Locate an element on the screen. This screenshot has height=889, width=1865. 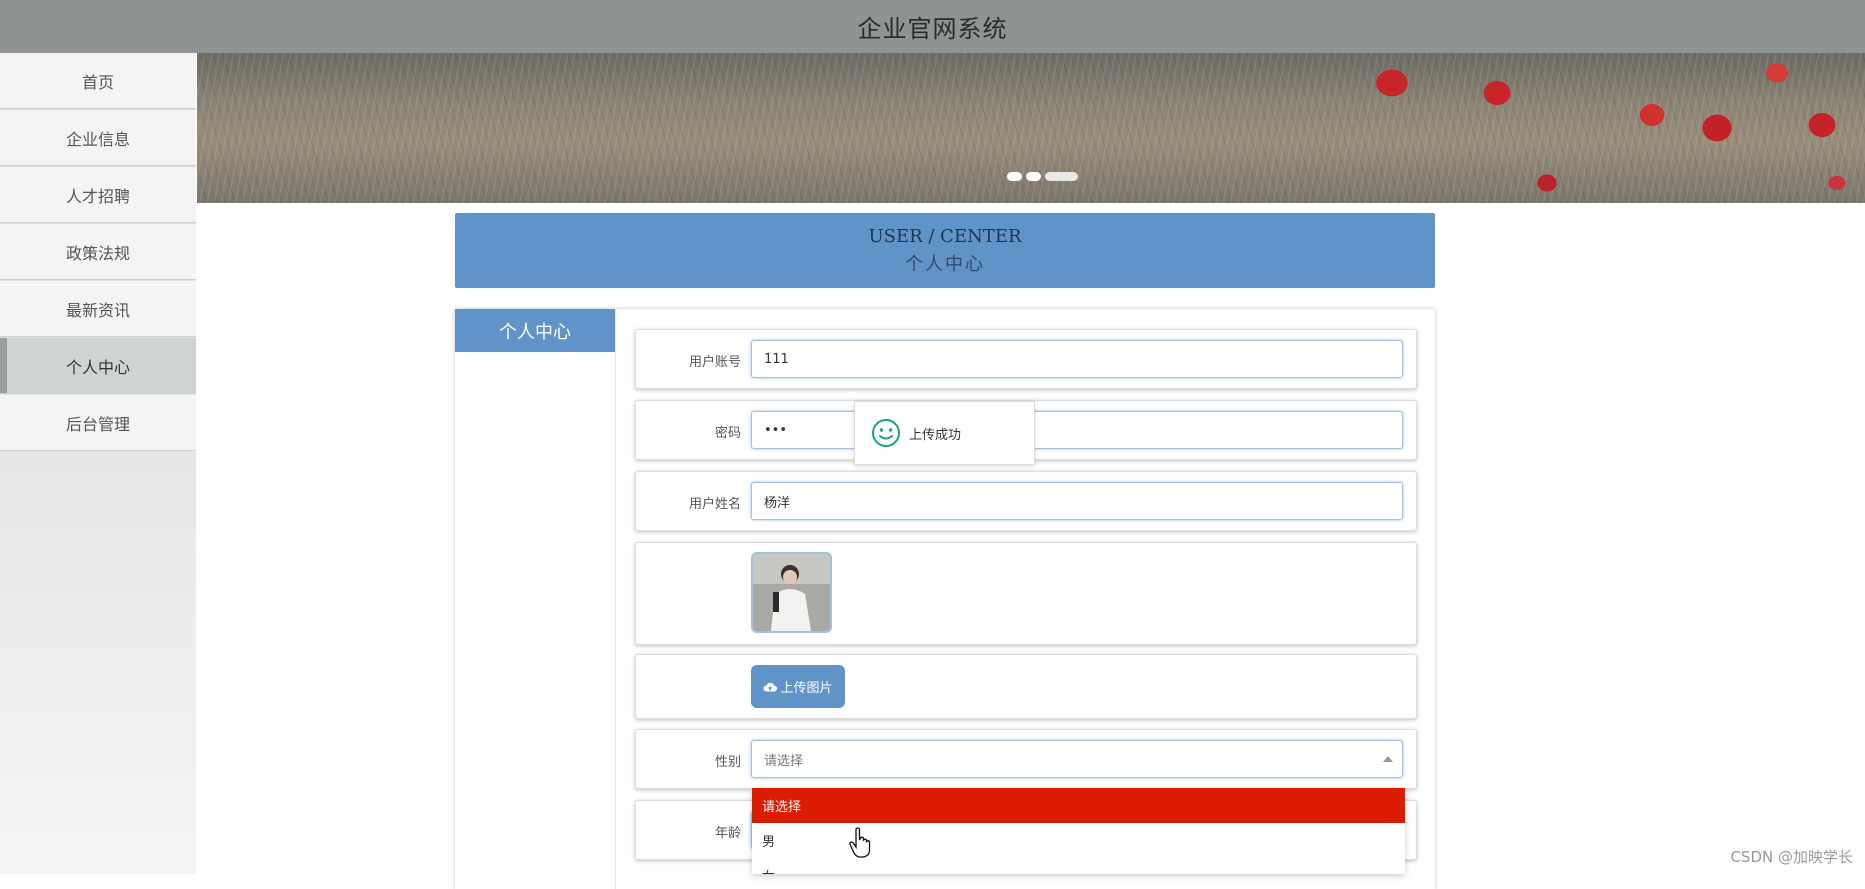
avatar-image is located at coordinates (791, 592).